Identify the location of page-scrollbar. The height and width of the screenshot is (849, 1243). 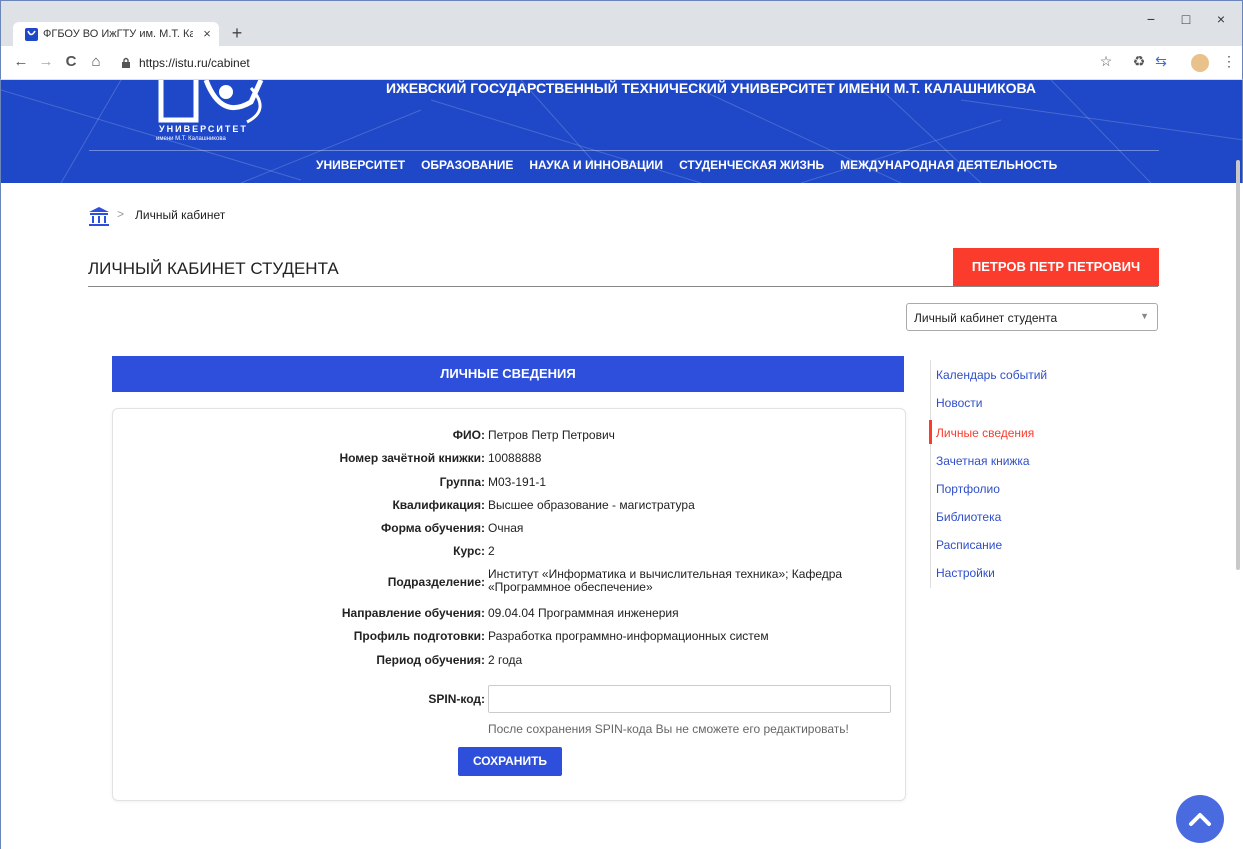
(1238, 365).